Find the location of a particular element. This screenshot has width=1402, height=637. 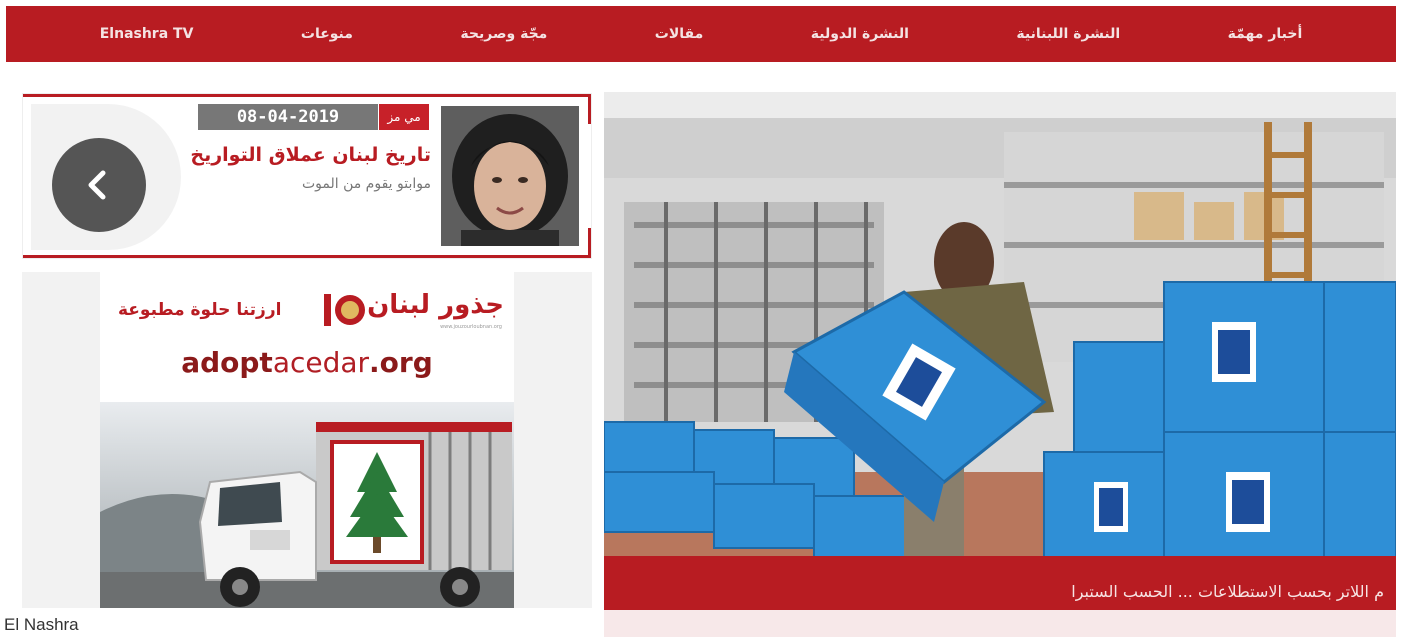

ad-url-part: acedar is located at coordinates (321, 362).